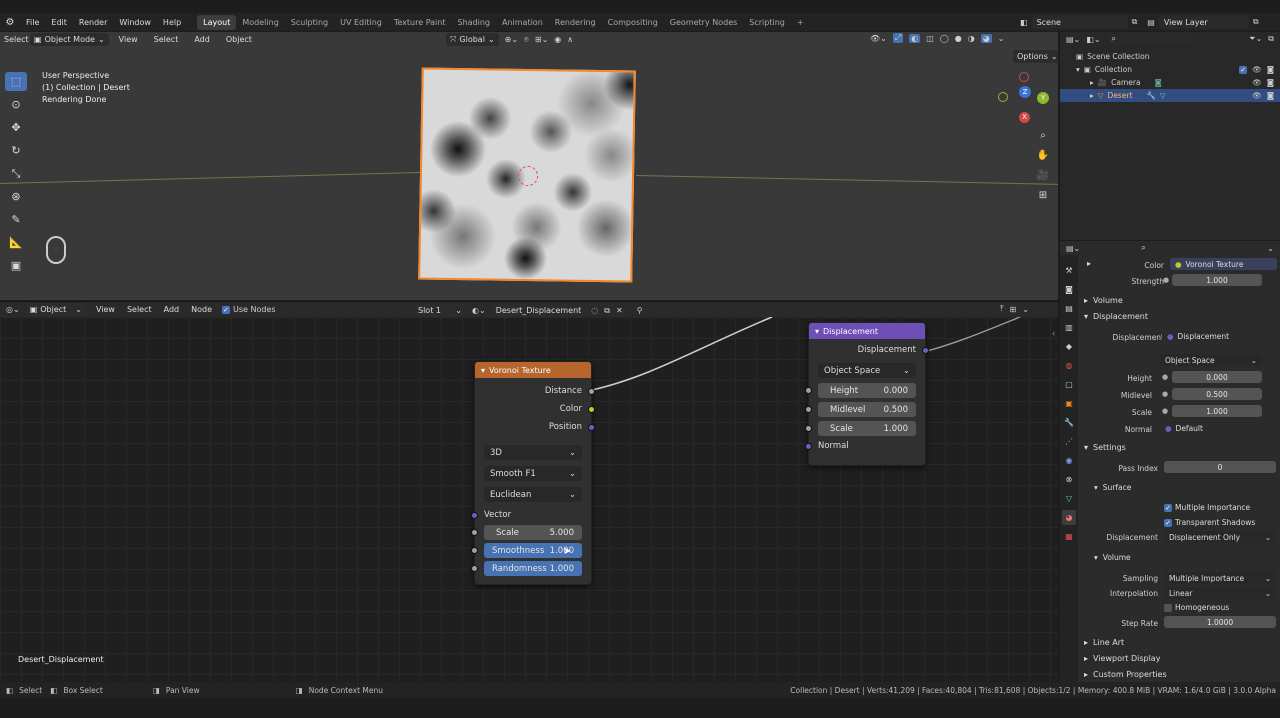  Describe the element at coordinates (1089, 263) in the screenshot. I see `collapse-arrow-icon: ▸` at that location.